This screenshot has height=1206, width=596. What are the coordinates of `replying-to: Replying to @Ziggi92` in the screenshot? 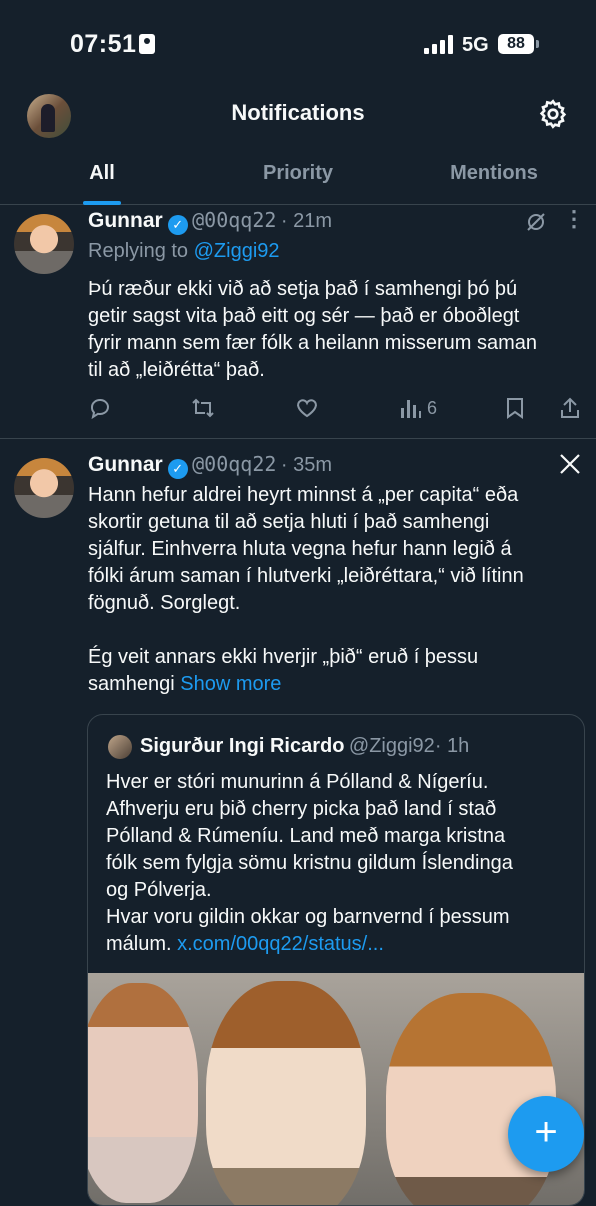 It's located at (184, 251).